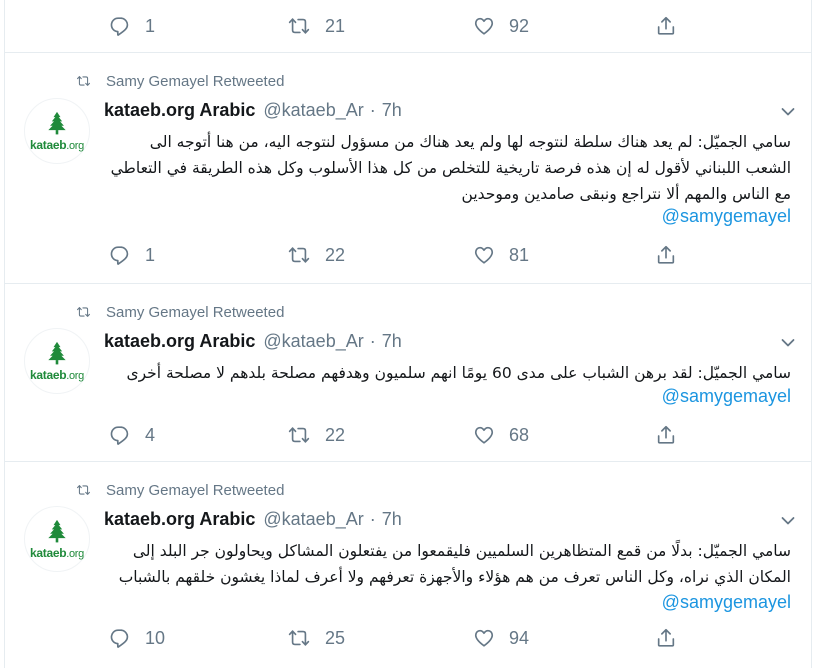 This screenshot has height=668, width=820. I want to click on like-count: 94, so click(519, 637).